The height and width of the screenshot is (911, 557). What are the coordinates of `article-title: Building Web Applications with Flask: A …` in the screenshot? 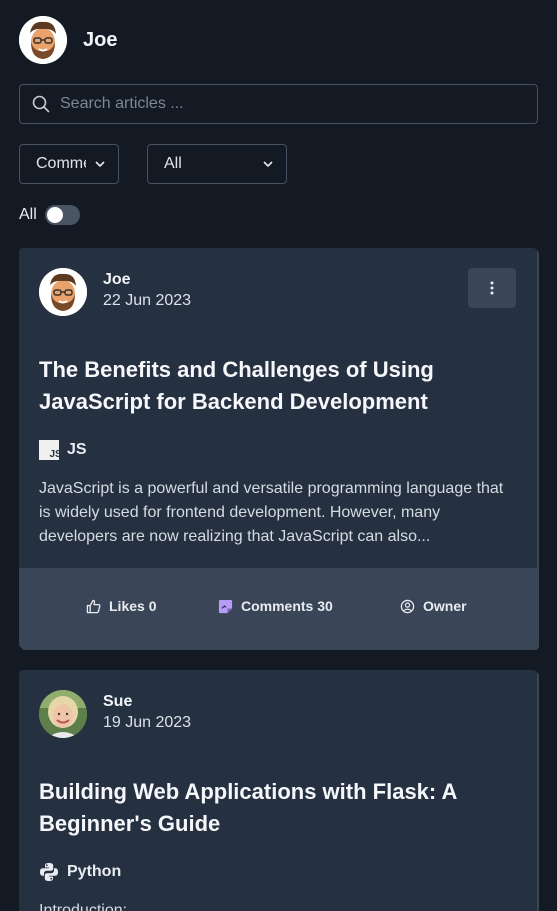 It's located at (274, 808).